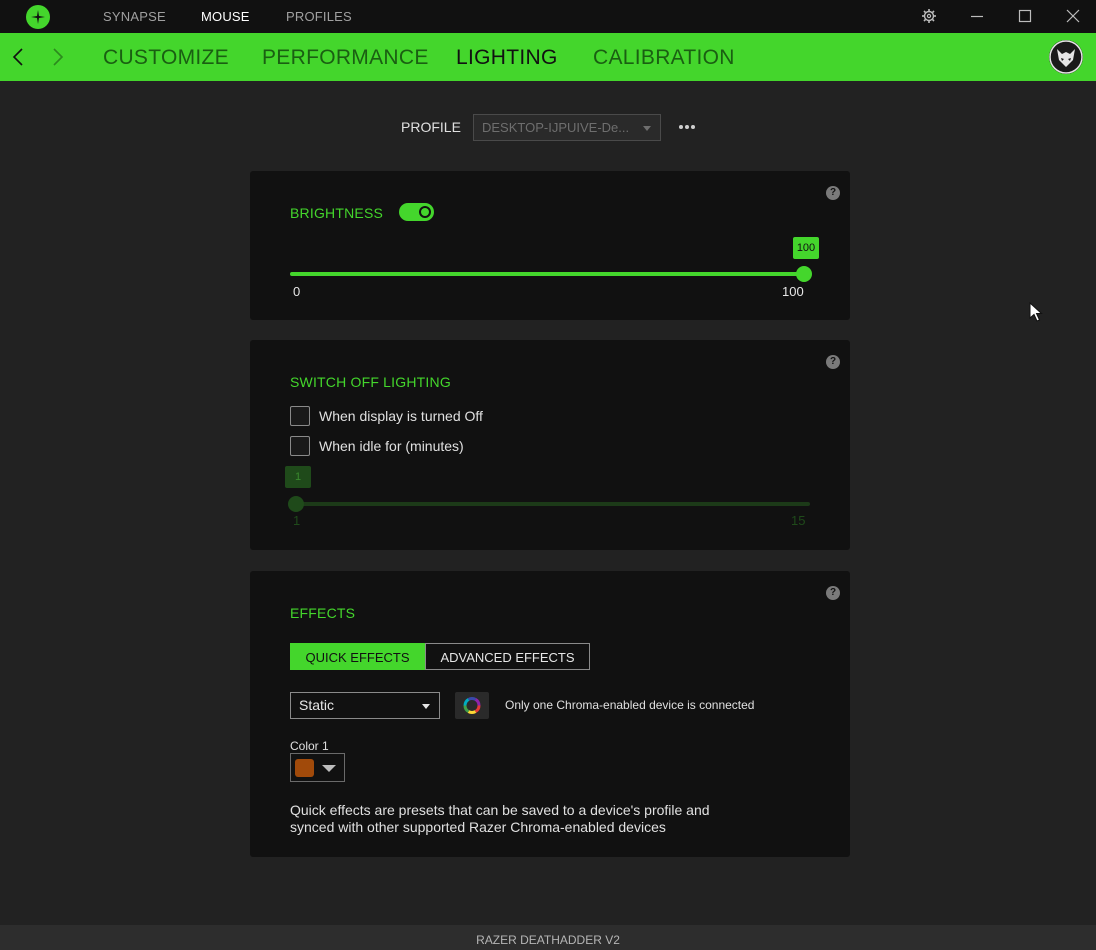  Describe the element at coordinates (323, 613) in the screenshot. I see `effects-title: EFFECTS` at that location.